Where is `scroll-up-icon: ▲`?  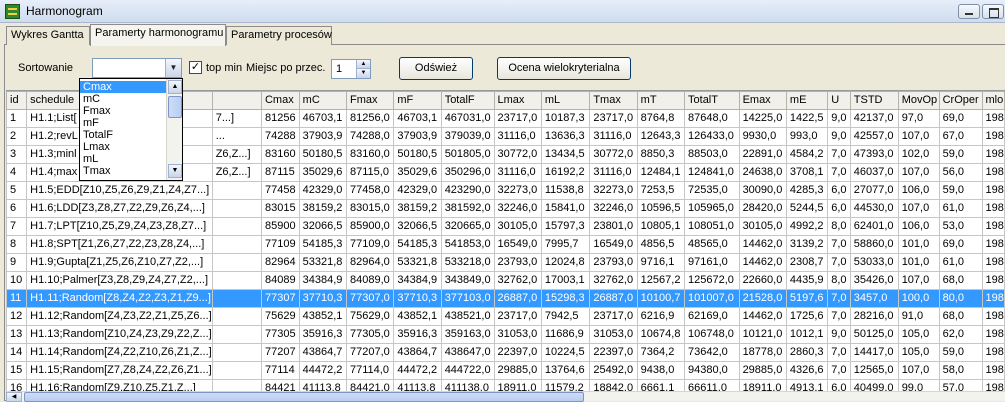 scroll-up-icon: ▲ is located at coordinates (175, 87).